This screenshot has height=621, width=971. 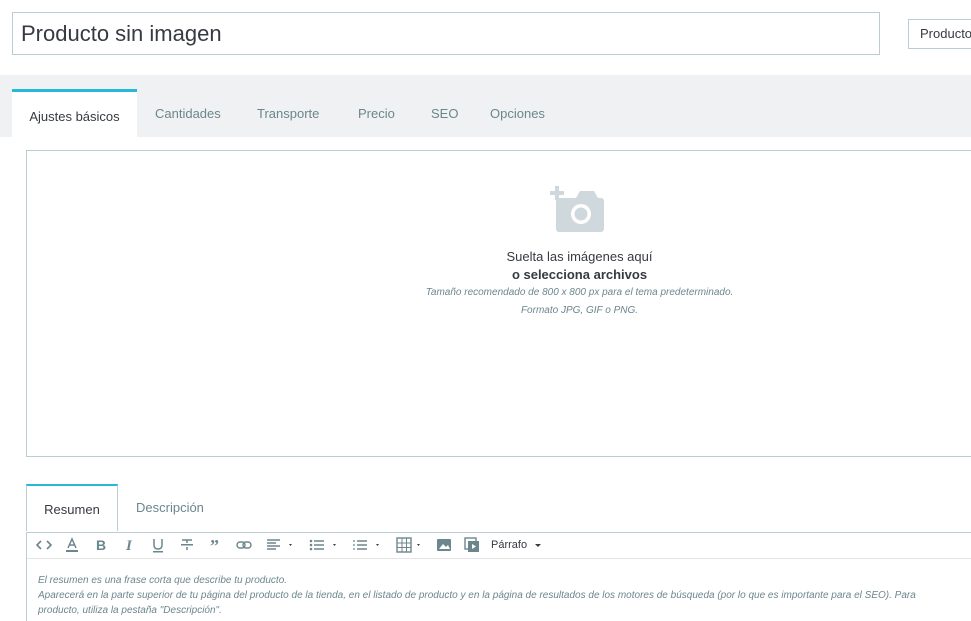 I want to click on numbered-list-icon, so click(x=366, y=545).